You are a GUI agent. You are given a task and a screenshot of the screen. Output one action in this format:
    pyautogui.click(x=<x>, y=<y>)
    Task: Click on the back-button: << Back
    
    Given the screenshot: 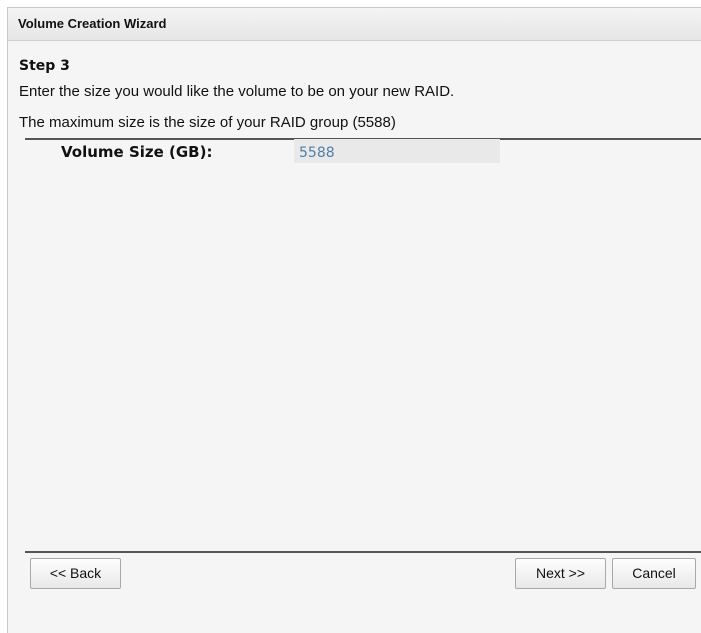 What is the action you would take?
    pyautogui.click(x=75, y=573)
    